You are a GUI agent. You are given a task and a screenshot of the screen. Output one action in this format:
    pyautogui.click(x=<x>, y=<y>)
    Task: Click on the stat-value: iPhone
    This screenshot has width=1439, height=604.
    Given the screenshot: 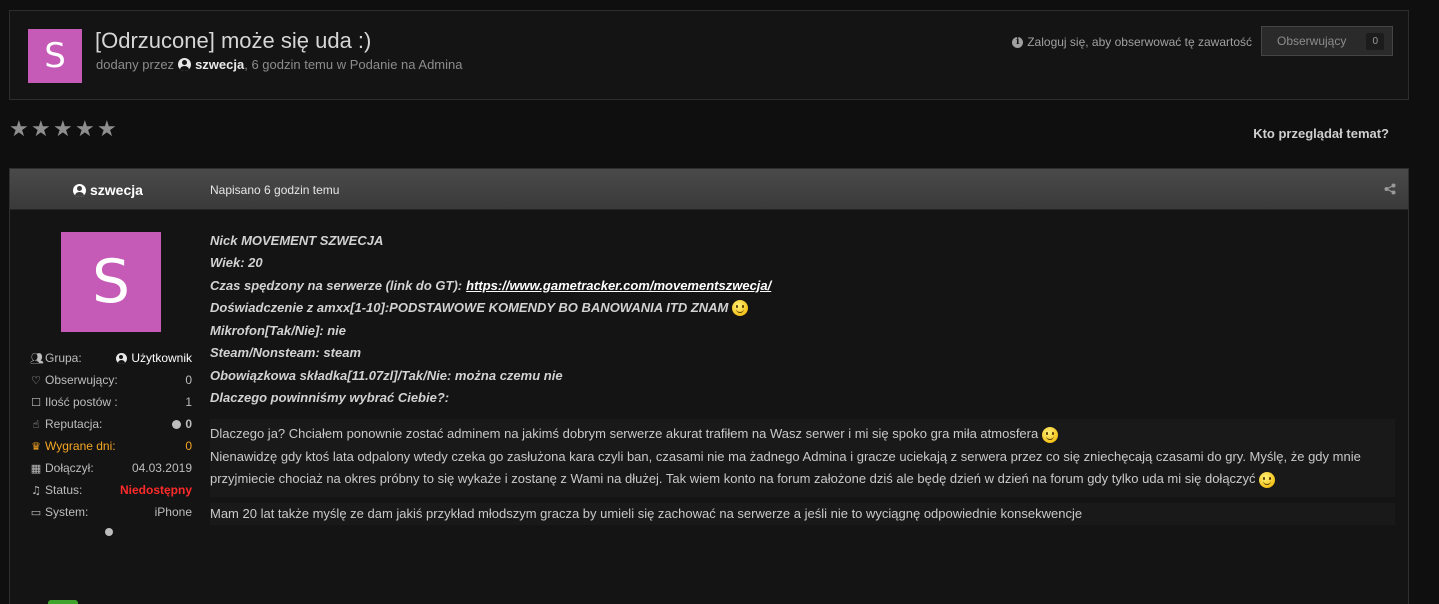 What is the action you would take?
    pyautogui.click(x=173, y=512)
    